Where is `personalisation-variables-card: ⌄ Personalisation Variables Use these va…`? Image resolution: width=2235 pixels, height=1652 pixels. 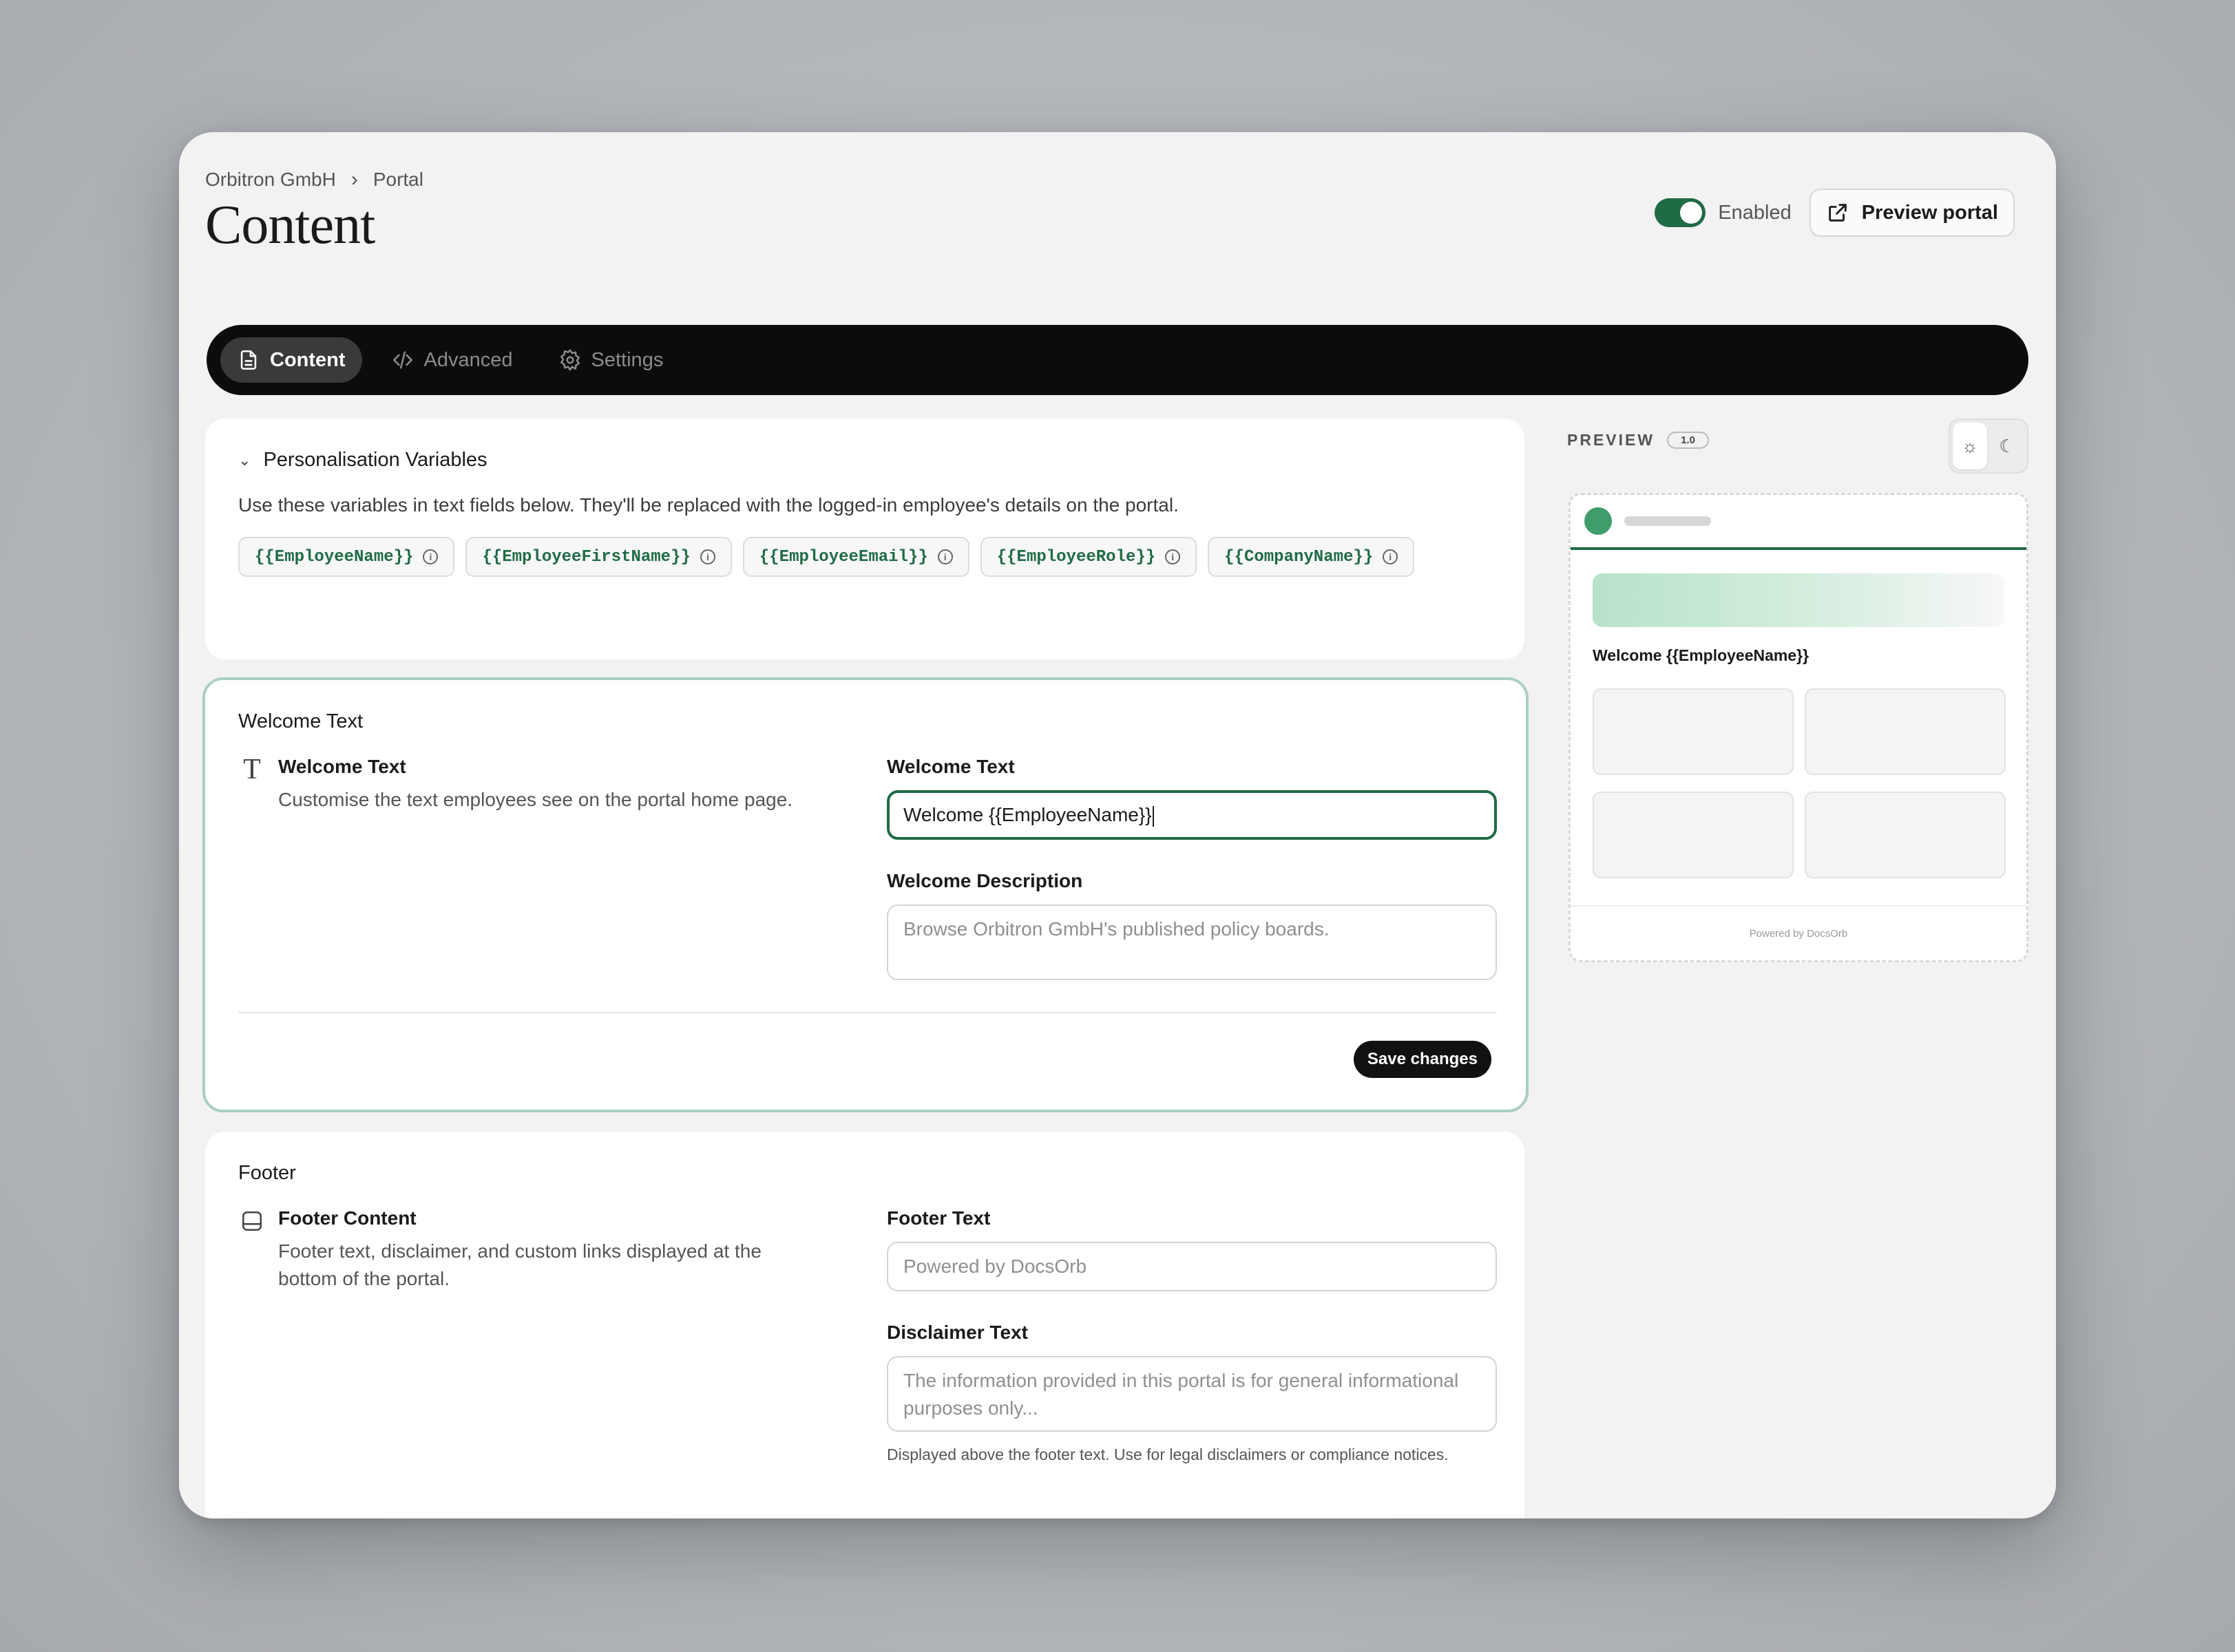
personalisation-variables-card: ⌄ Personalisation Variables Use these va… is located at coordinates (865, 539).